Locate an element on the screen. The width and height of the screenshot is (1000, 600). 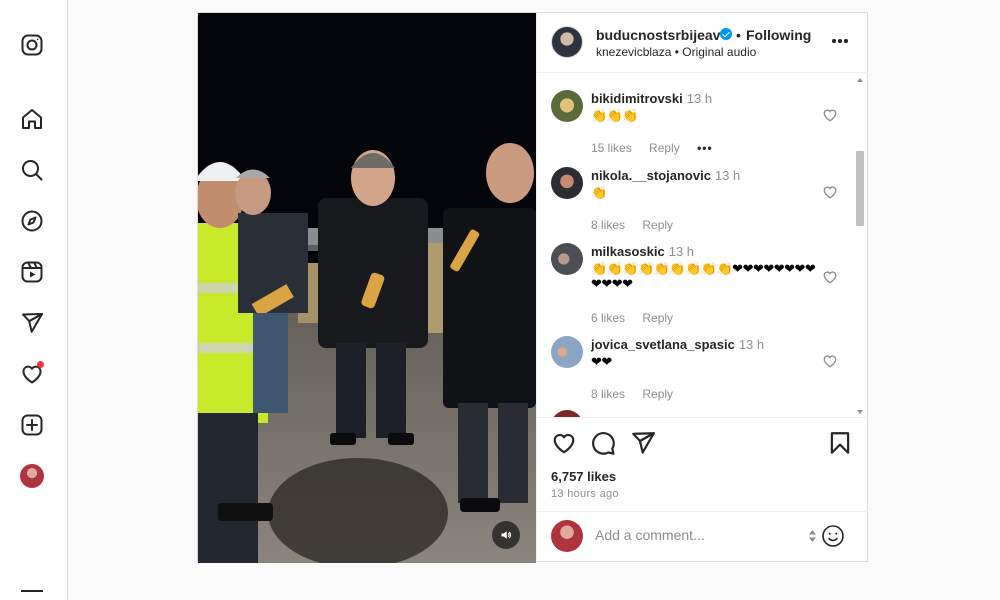
more-options-icon is located at coordinates (840, 41).